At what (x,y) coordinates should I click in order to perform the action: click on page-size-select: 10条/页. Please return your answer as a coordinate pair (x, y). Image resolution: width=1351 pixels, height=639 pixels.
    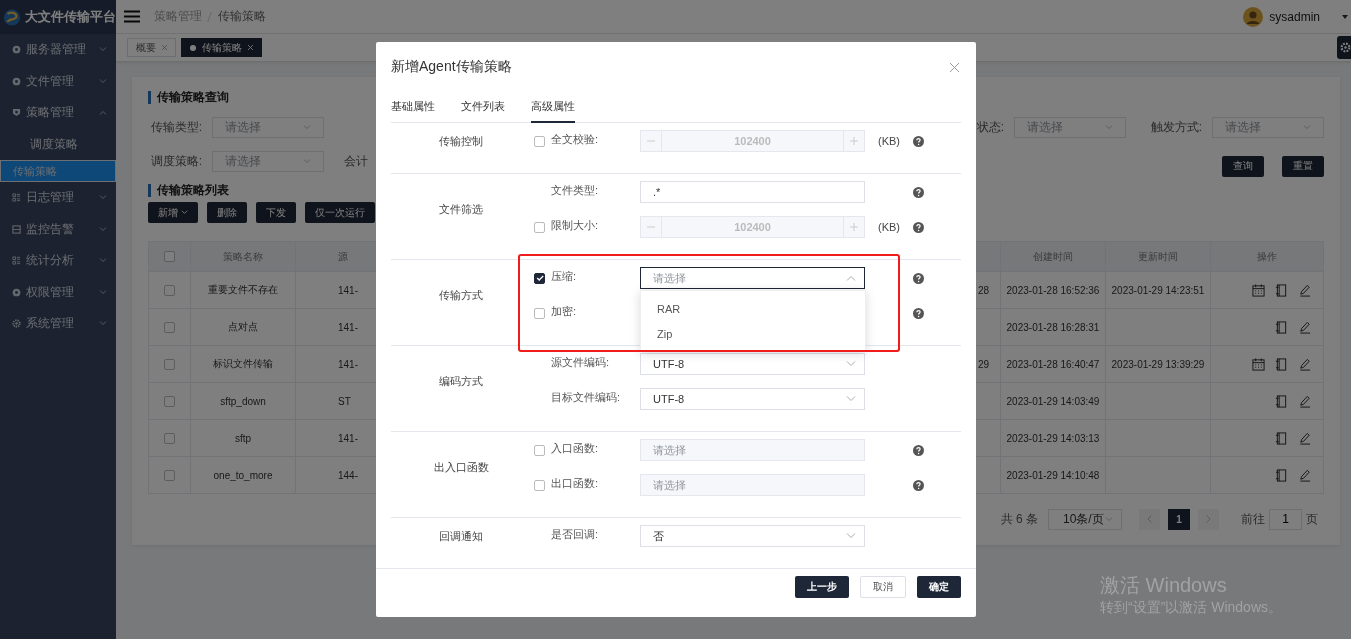
    Looking at the image, I should click on (1085, 519).